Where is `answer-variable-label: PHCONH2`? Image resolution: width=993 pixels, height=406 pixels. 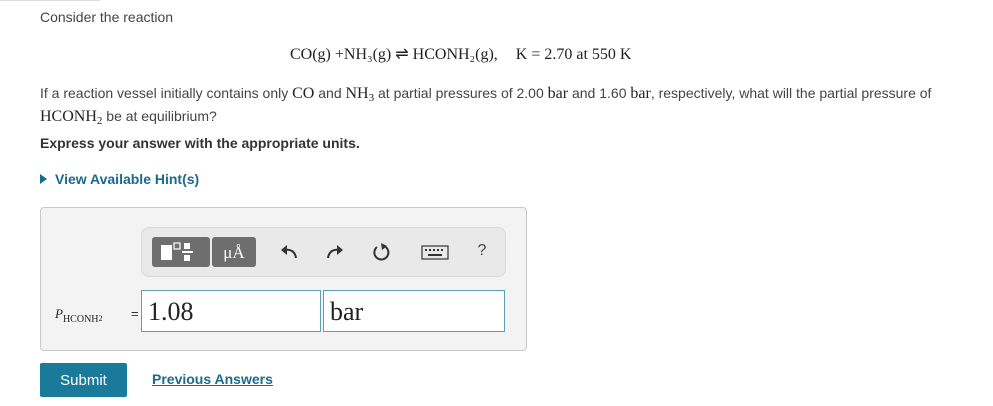
answer-variable-label: PHCONH2 is located at coordinates (79, 315).